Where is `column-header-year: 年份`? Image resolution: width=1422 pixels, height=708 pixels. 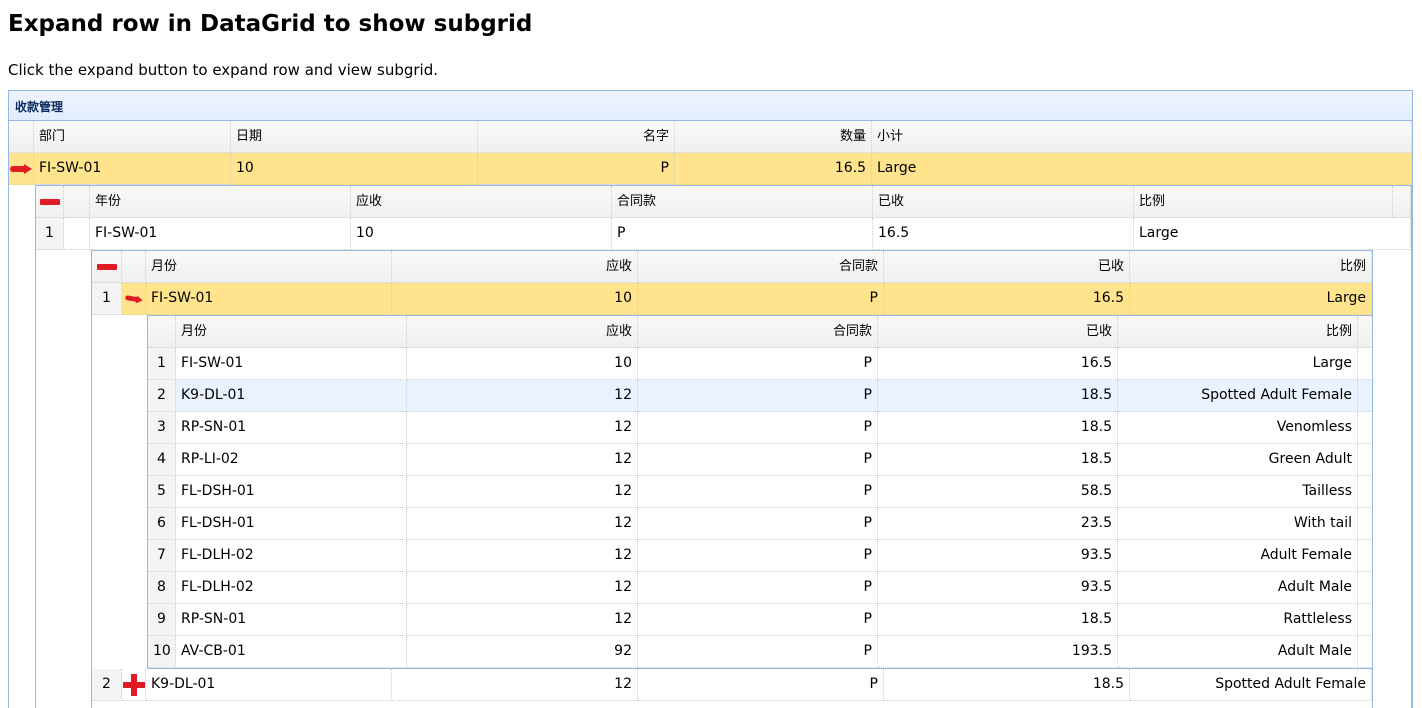
column-header-year: 年份 is located at coordinates (220, 202).